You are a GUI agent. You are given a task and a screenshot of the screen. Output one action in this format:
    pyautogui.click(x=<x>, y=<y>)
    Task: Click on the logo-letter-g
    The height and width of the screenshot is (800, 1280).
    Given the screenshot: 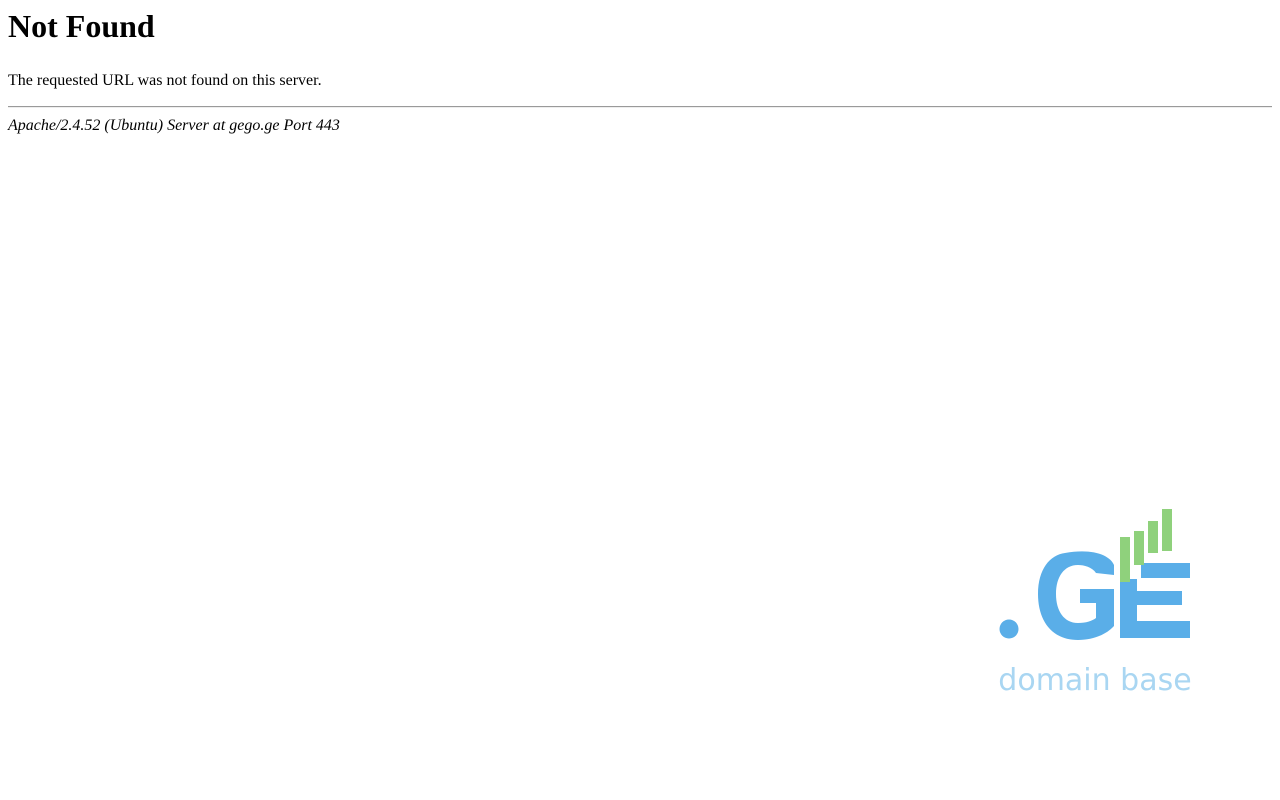 What is the action you would take?
    pyautogui.click(x=1076, y=595)
    